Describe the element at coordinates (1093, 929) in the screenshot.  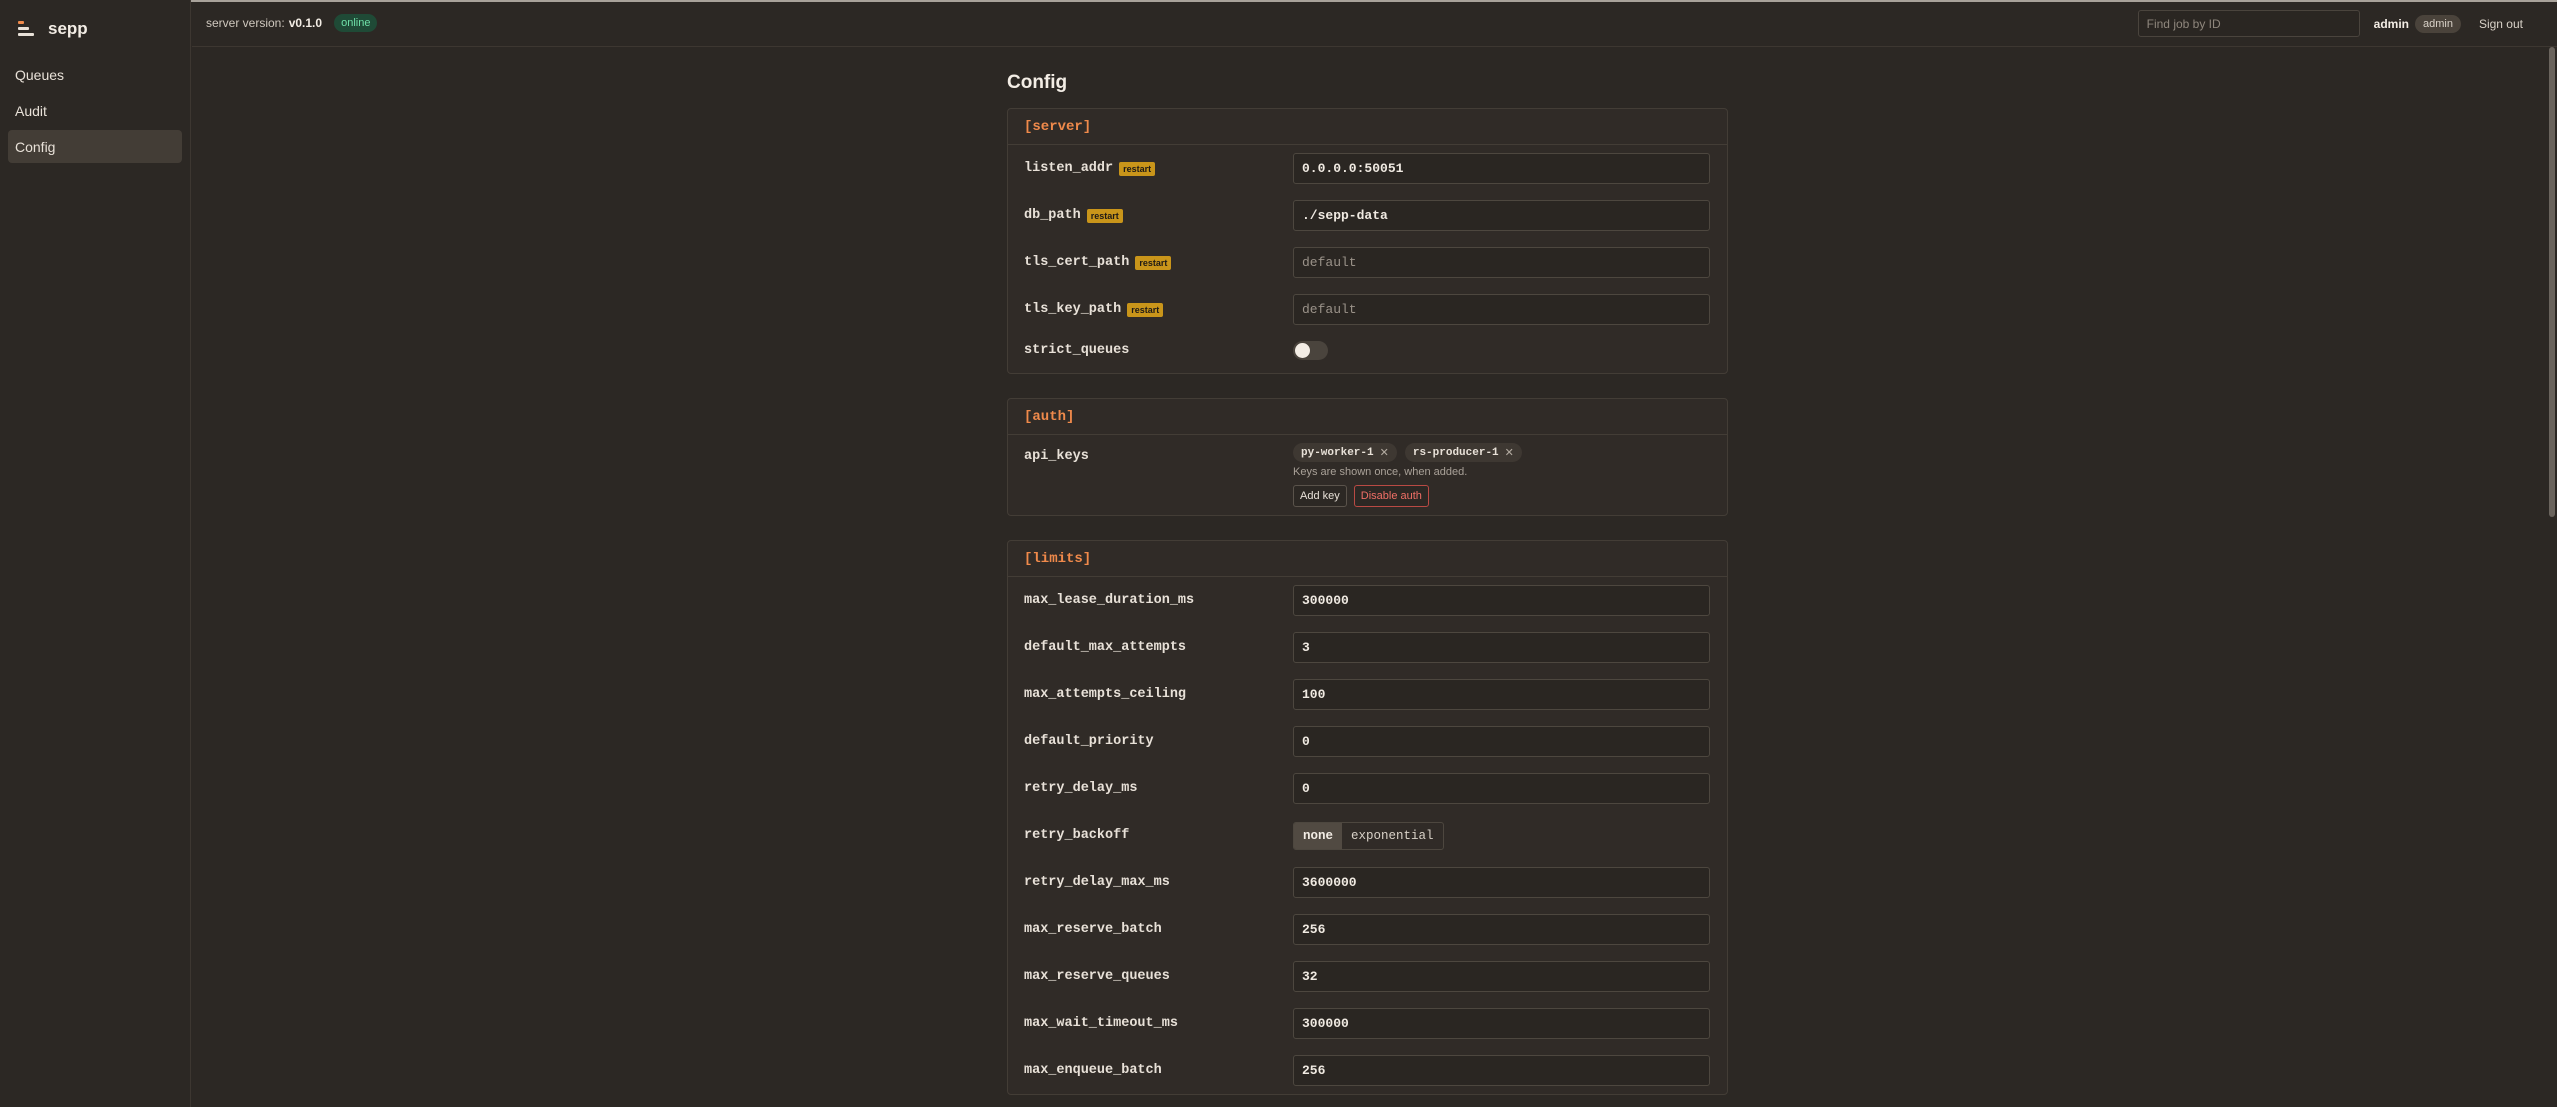
I see `config-label: max_reserve_batch` at that location.